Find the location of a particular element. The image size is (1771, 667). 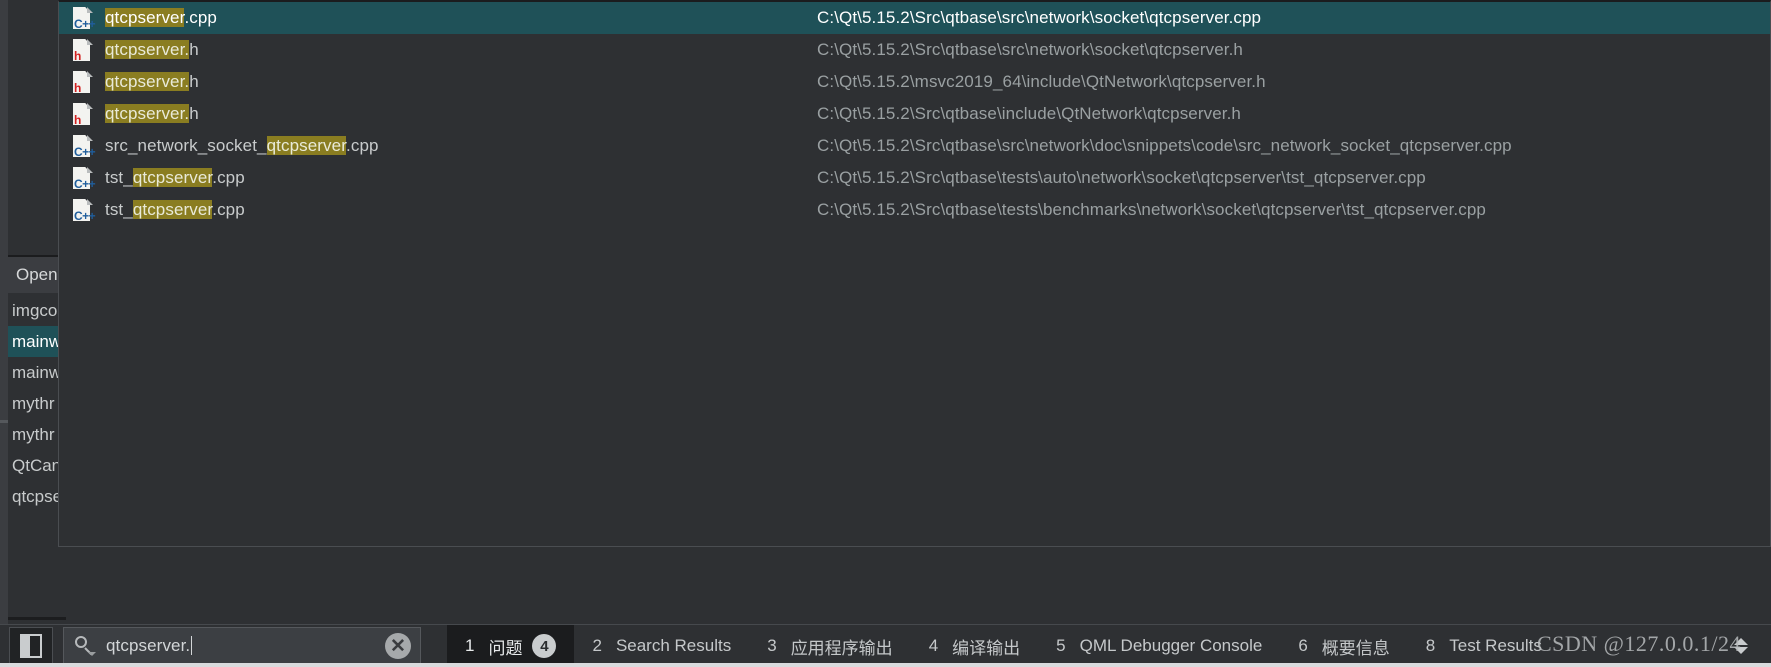

search-icon is located at coordinates (85, 646).